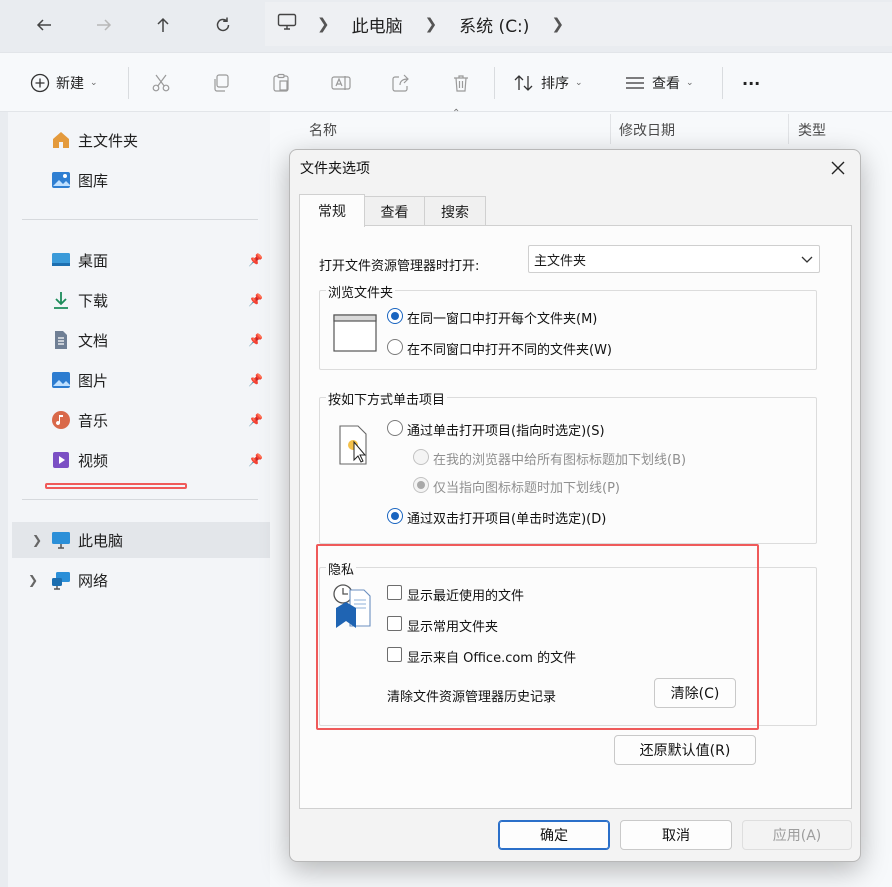  I want to click on toolbar-divider, so click(494, 83).